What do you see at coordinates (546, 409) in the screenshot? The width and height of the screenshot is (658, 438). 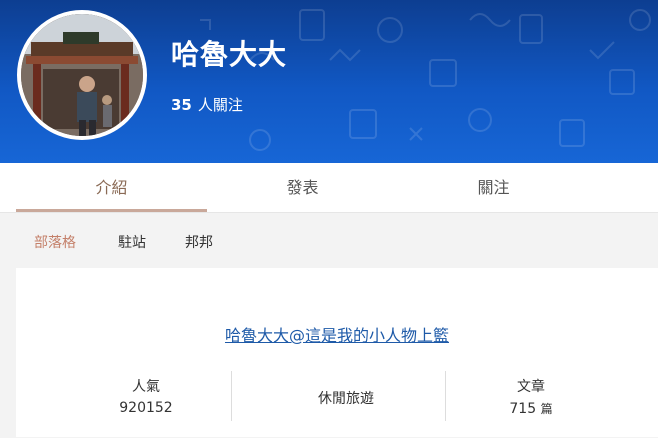 I see `articles-unit: 篇` at bounding box center [546, 409].